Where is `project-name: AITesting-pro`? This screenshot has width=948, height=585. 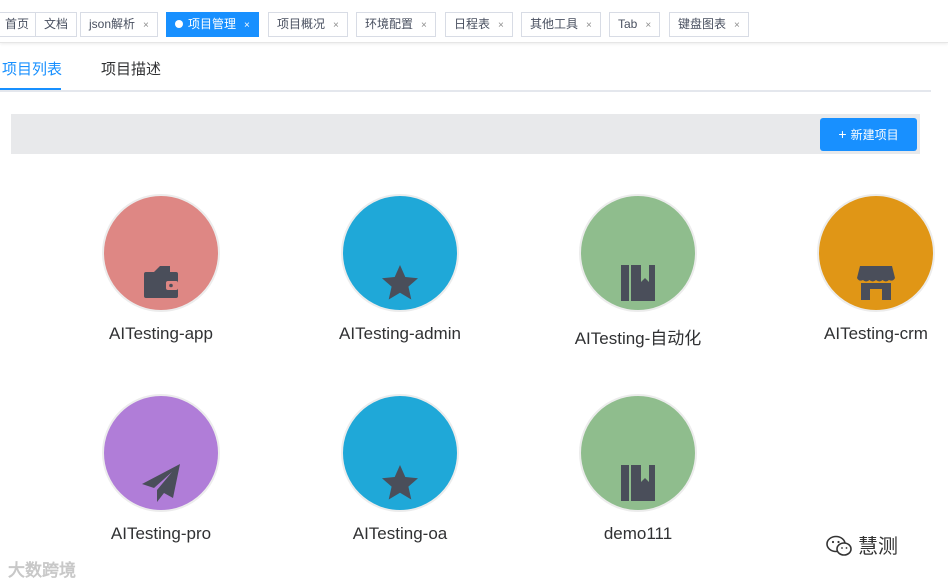
project-name: AITesting-pro is located at coordinates (161, 534).